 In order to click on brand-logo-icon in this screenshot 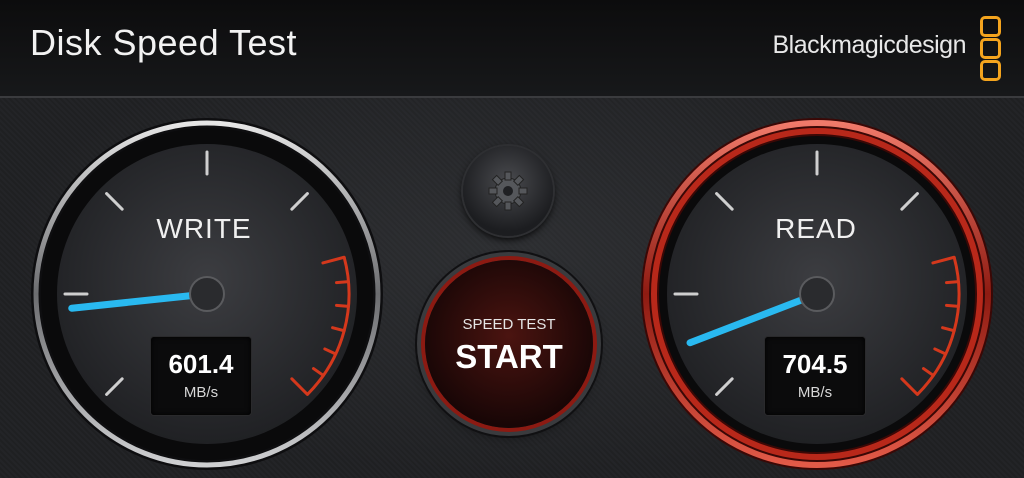, I will do `click(991, 48)`.